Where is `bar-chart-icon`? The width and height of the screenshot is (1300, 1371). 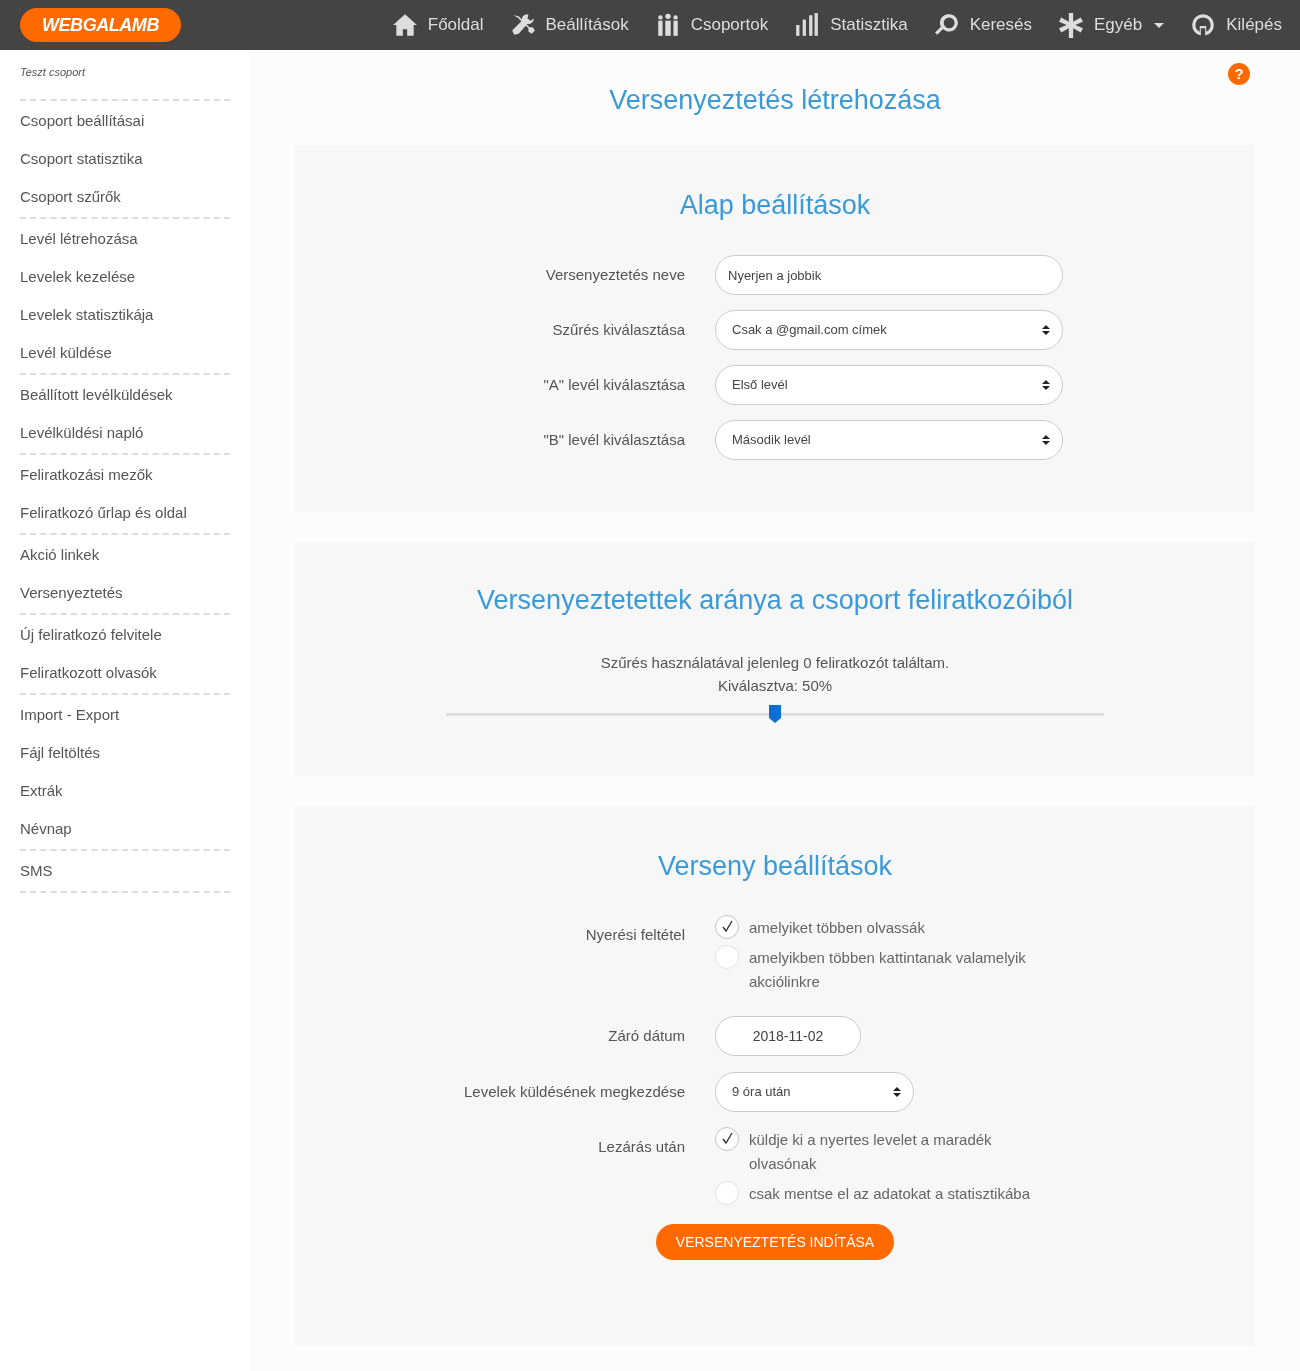 bar-chart-icon is located at coordinates (807, 25).